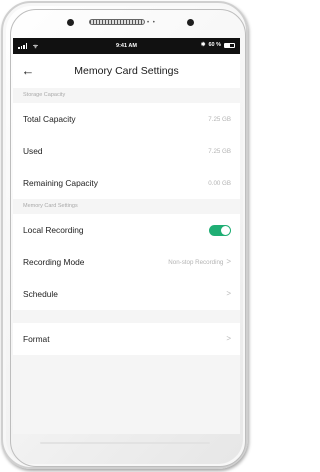  Describe the element at coordinates (33, 151) in the screenshot. I see `used-label: Used` at that location.